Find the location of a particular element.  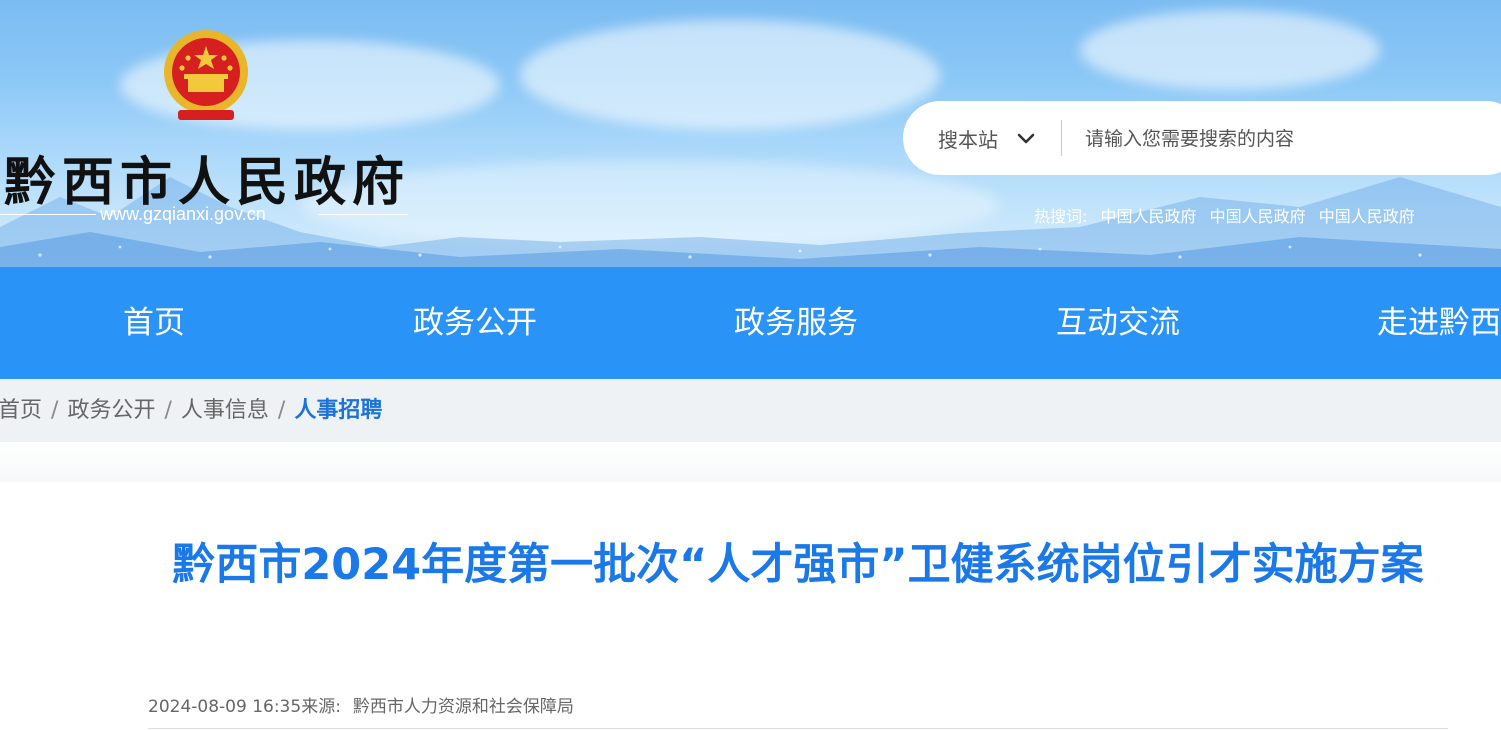

nav-item-interaction: 互动交流 is located at coordinates (1118, 323).